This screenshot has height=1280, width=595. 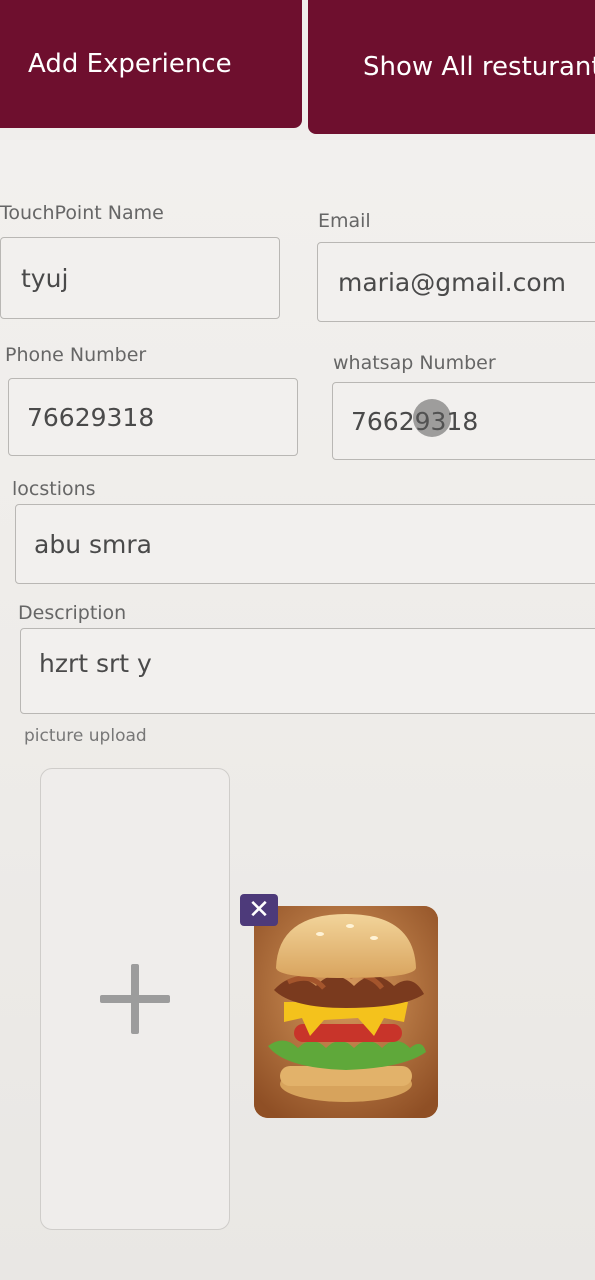 I want to click on email-label: Email, so click(x=344, y=221).